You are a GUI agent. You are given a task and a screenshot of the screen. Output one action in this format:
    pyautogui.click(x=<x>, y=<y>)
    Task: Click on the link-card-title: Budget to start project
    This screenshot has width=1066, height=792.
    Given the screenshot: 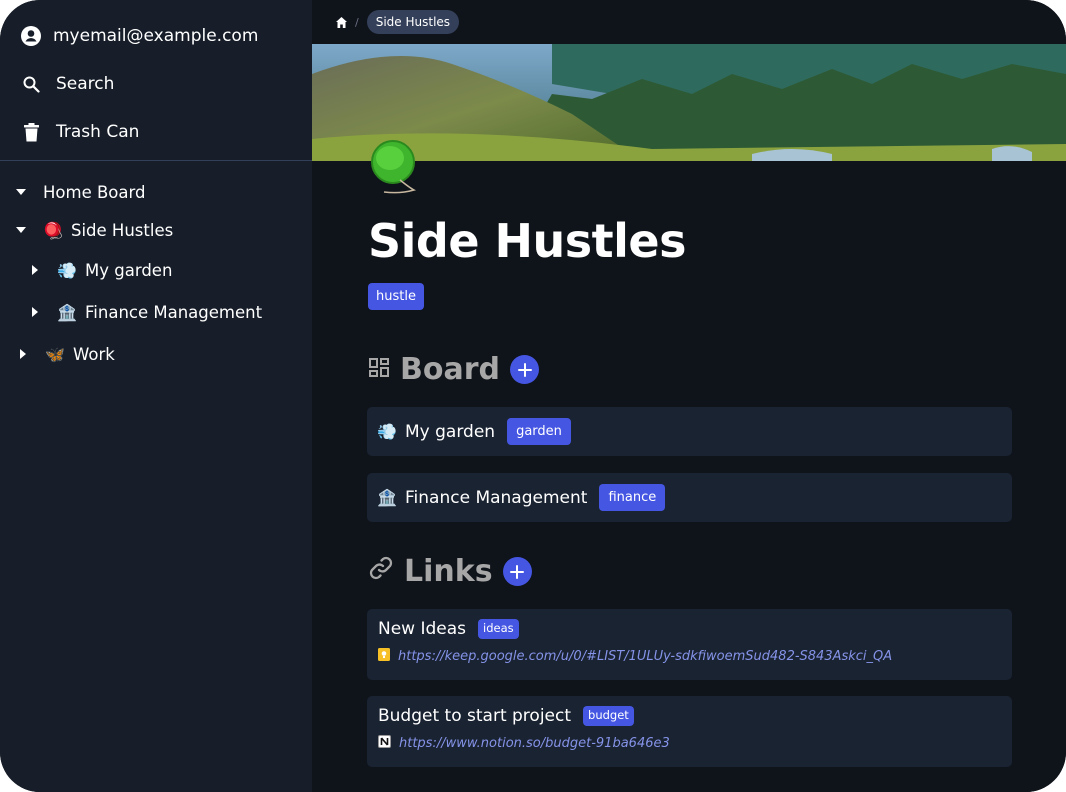 What is the action you would take?
    pyautogui.click(x=475, y=716)
    